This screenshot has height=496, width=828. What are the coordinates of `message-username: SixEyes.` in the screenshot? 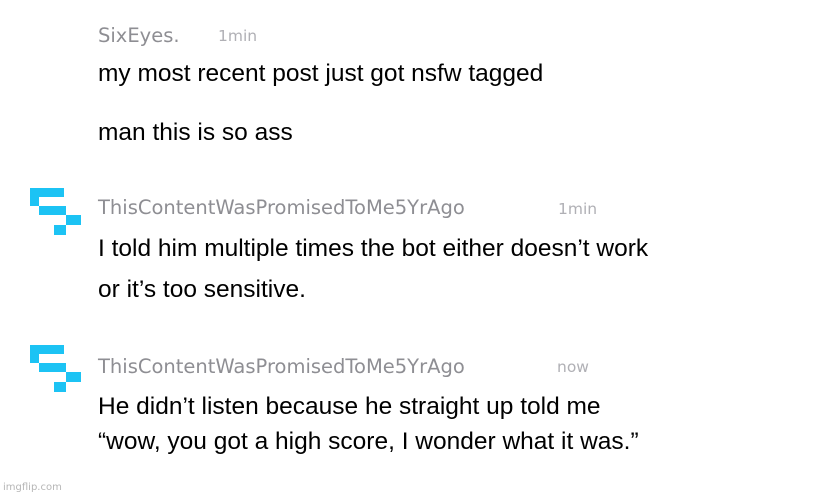 It's located at (139, 36).